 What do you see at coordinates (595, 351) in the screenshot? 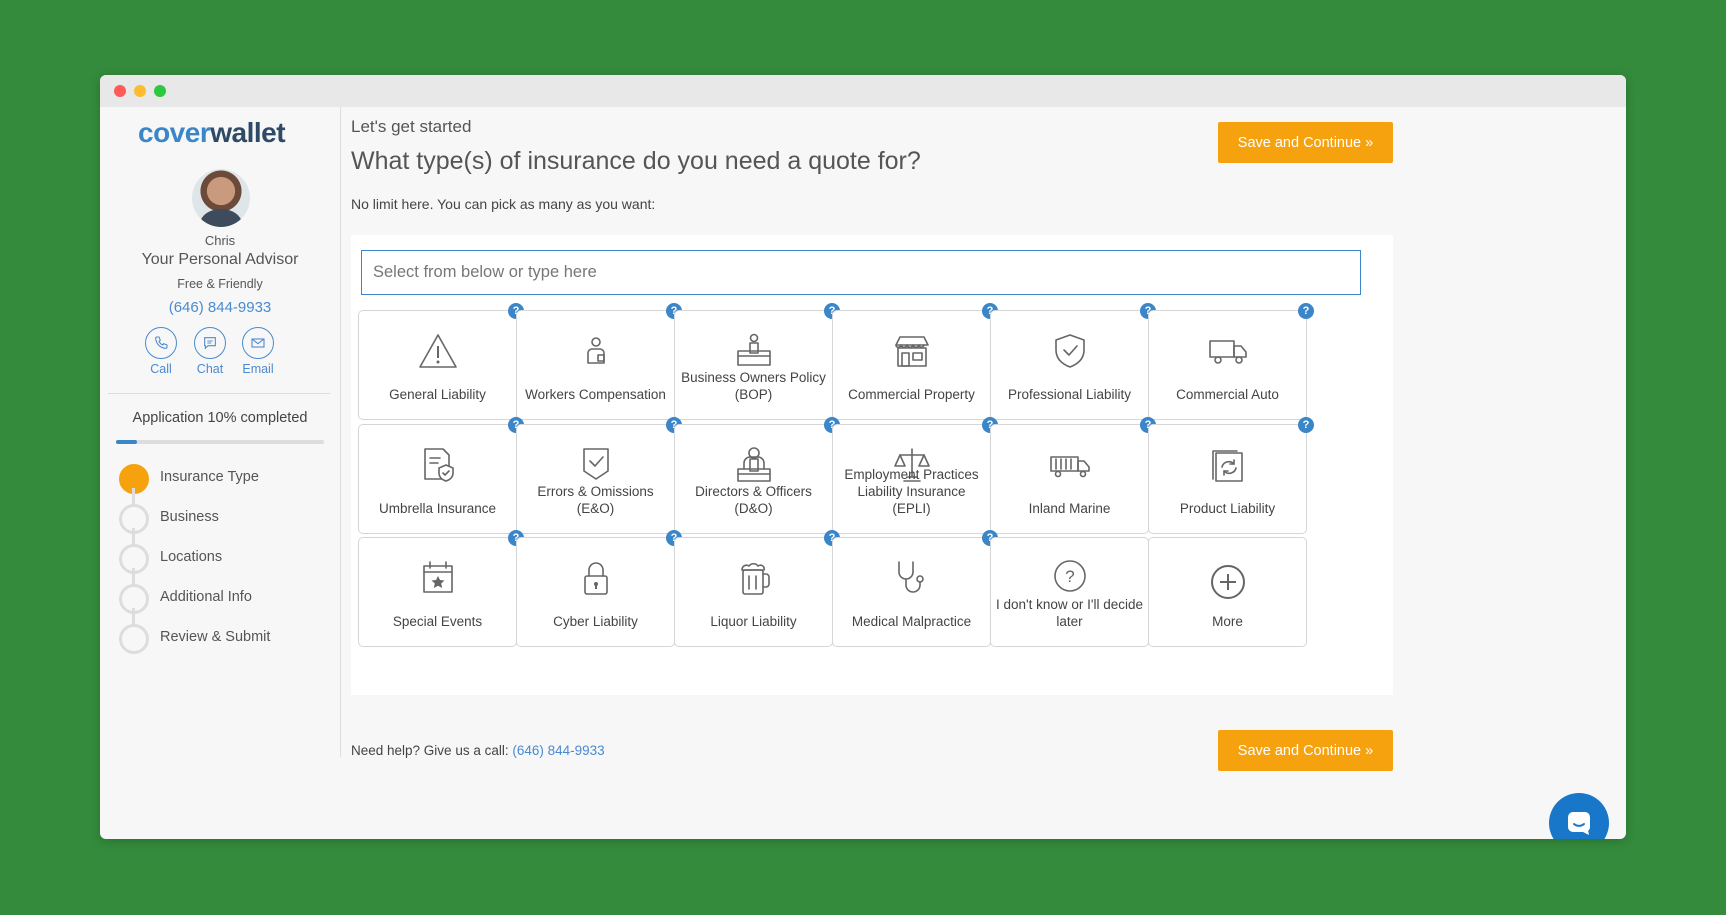
I see `worker-icon` at bounding box center [595, 351].